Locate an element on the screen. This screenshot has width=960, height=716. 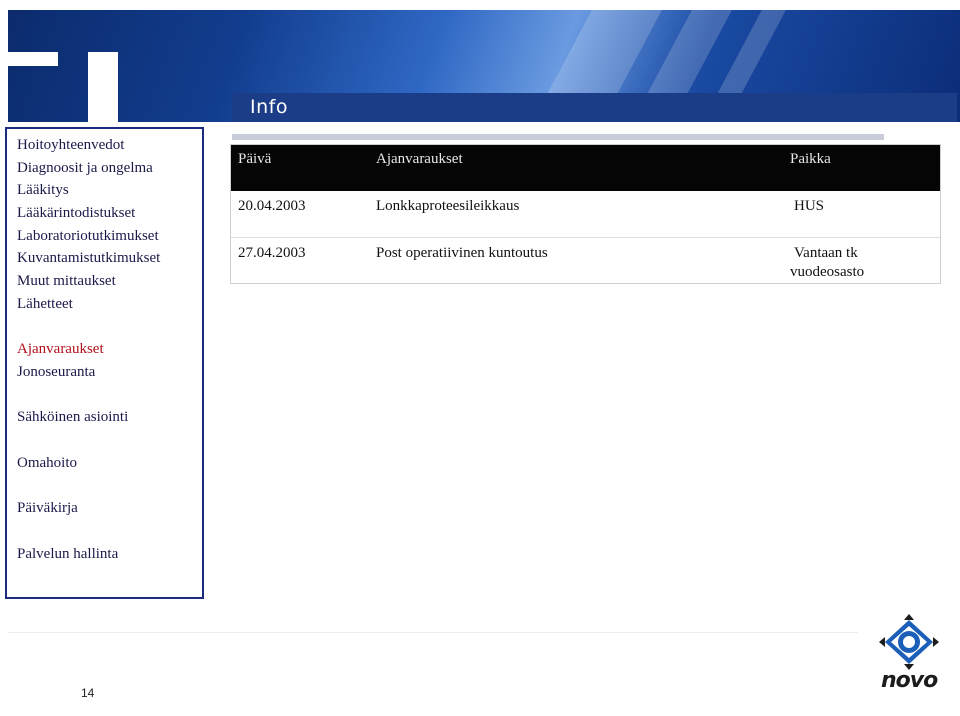
page-number: 14 is located at coordinates (88, 693).